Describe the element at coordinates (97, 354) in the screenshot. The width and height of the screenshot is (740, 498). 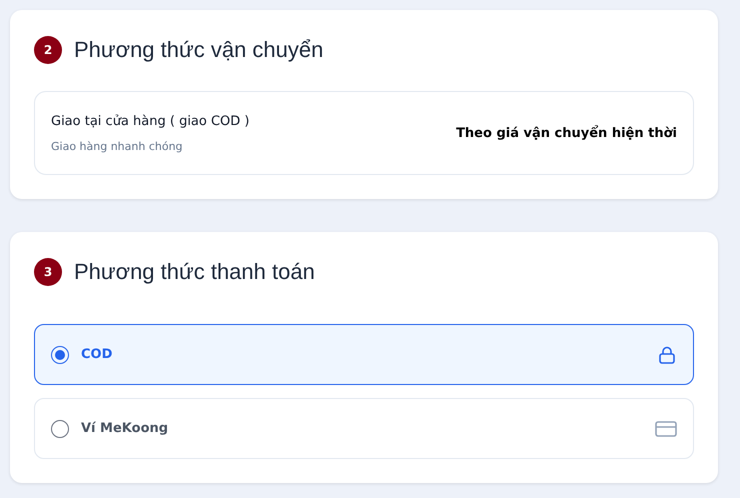
I see `option-label: COD` at that location.